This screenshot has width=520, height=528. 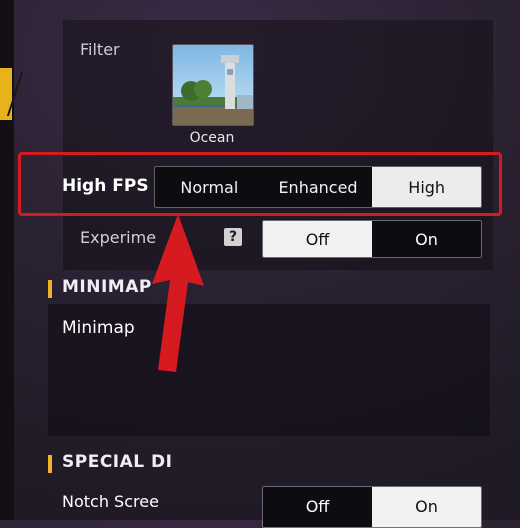 I want to click on experimental-toggle: Off On, so click(x=372, y=239).